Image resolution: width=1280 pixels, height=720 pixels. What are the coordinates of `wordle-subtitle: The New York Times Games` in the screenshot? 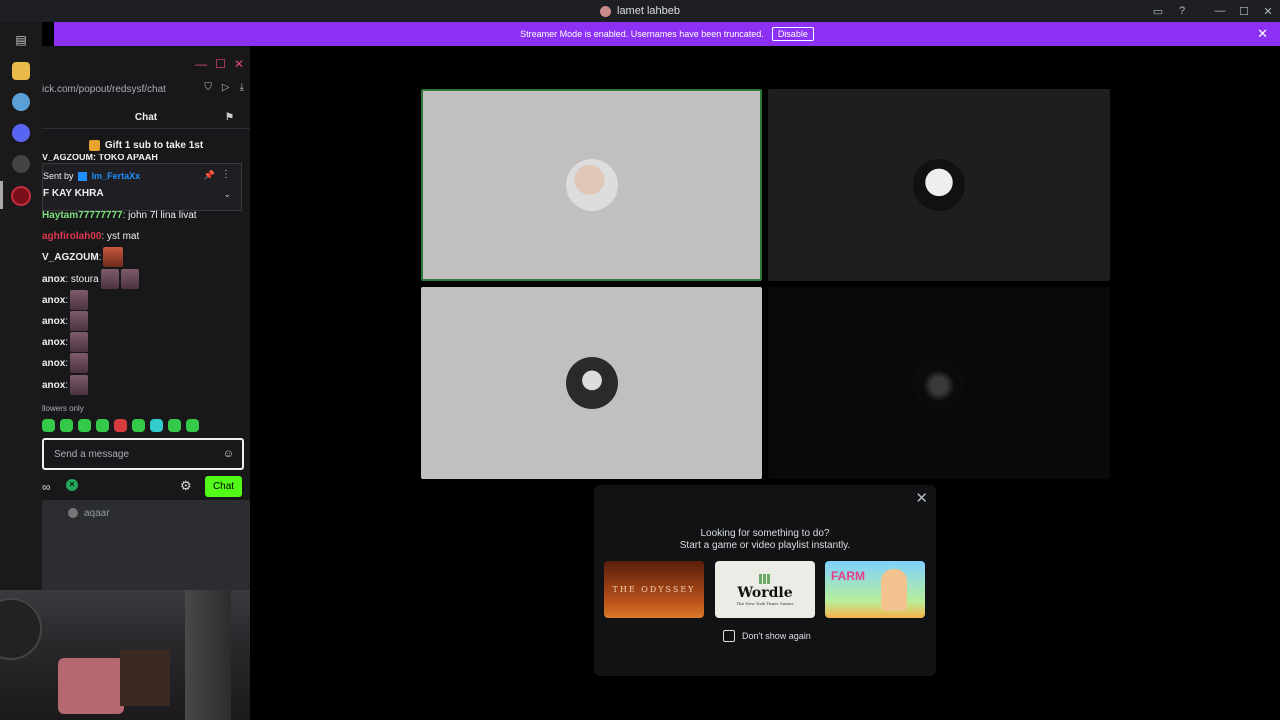 It's located at (765, 603).